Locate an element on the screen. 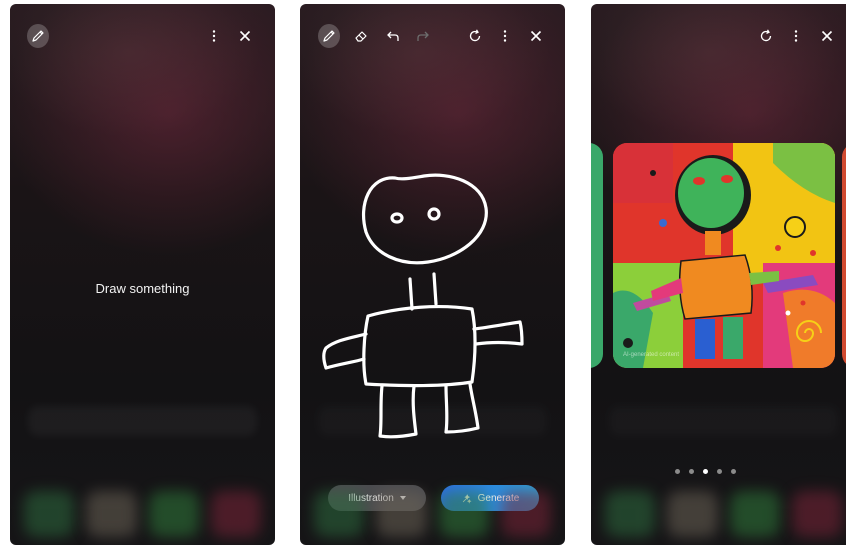 The width and height of the screenshot is (846, 546). reset-button is located at coordinates (766, 36).